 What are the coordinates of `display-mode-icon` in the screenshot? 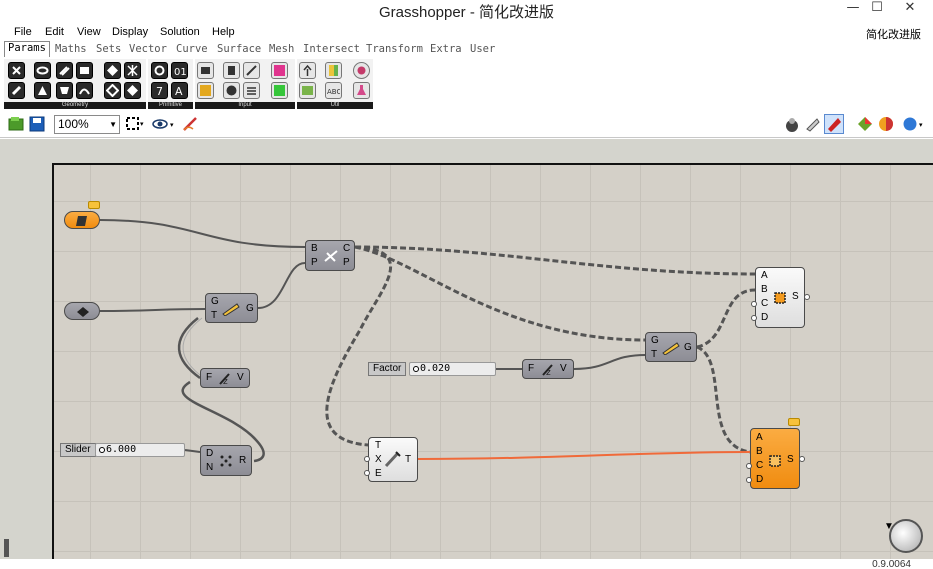 It's located at (865, 125).